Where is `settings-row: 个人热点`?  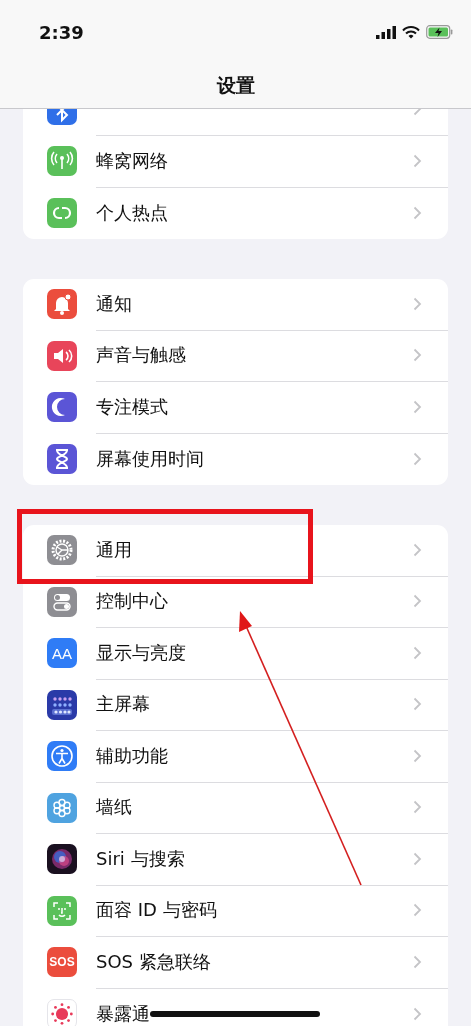 settings-row: 个人热点 is located at coordinates (272, 213).